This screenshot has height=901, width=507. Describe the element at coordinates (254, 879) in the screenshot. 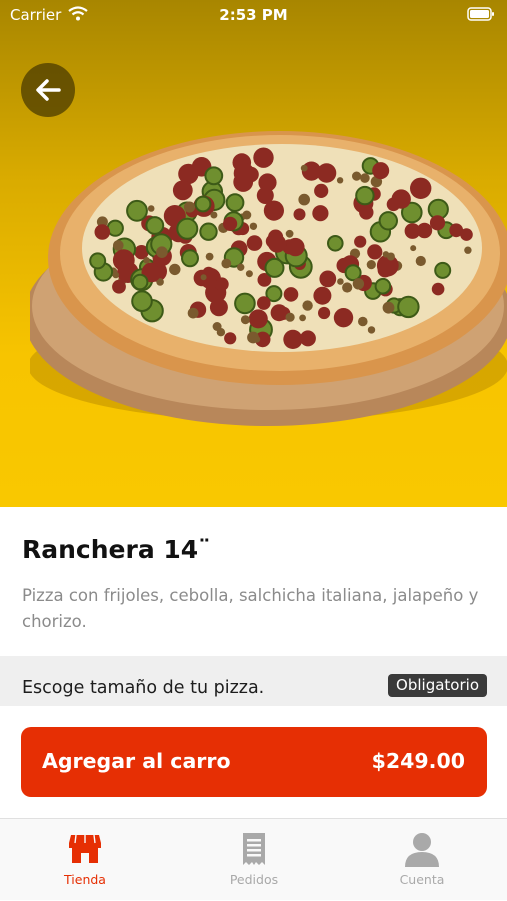

I see `tab-label-pedidos: Pedidos` at that location.